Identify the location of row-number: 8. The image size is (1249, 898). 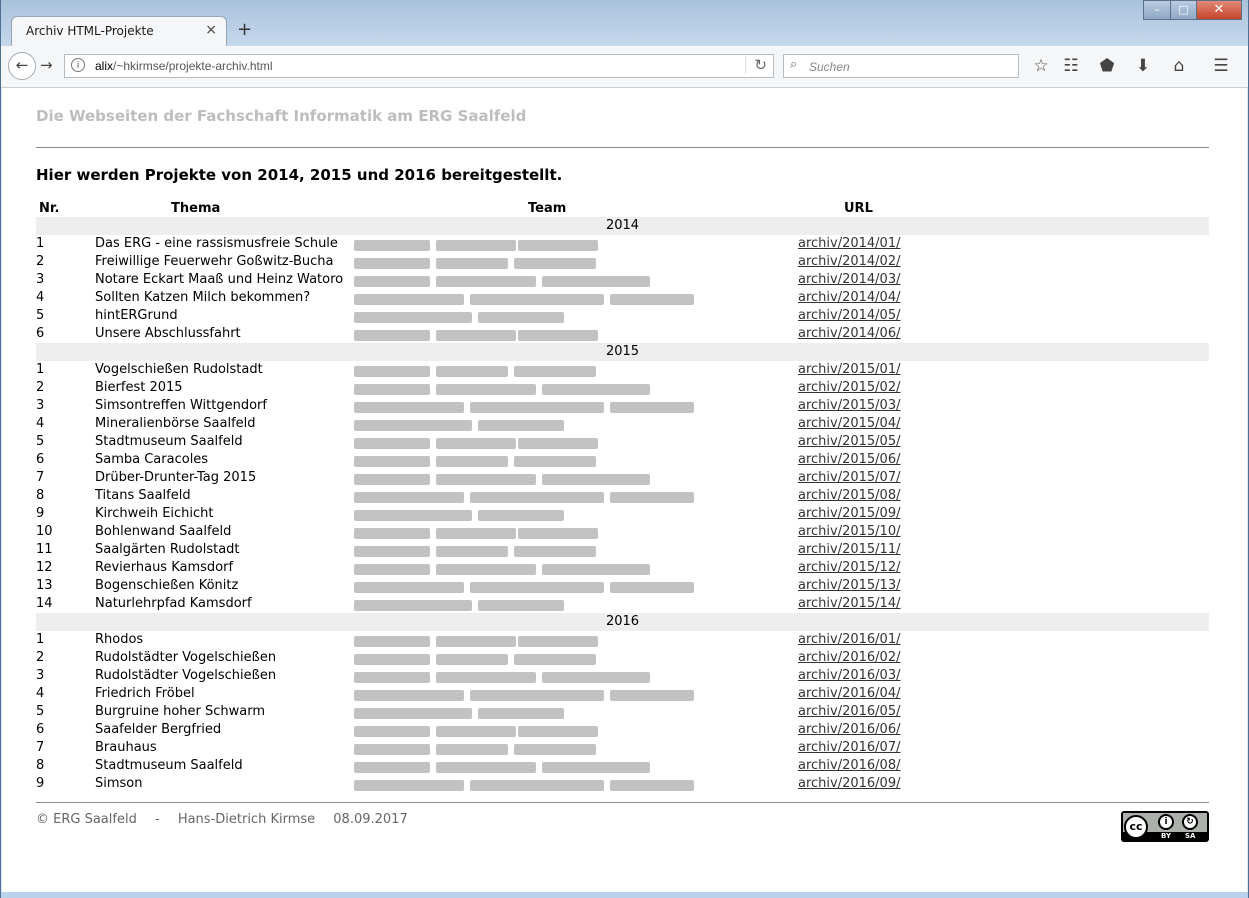
(40, 765).